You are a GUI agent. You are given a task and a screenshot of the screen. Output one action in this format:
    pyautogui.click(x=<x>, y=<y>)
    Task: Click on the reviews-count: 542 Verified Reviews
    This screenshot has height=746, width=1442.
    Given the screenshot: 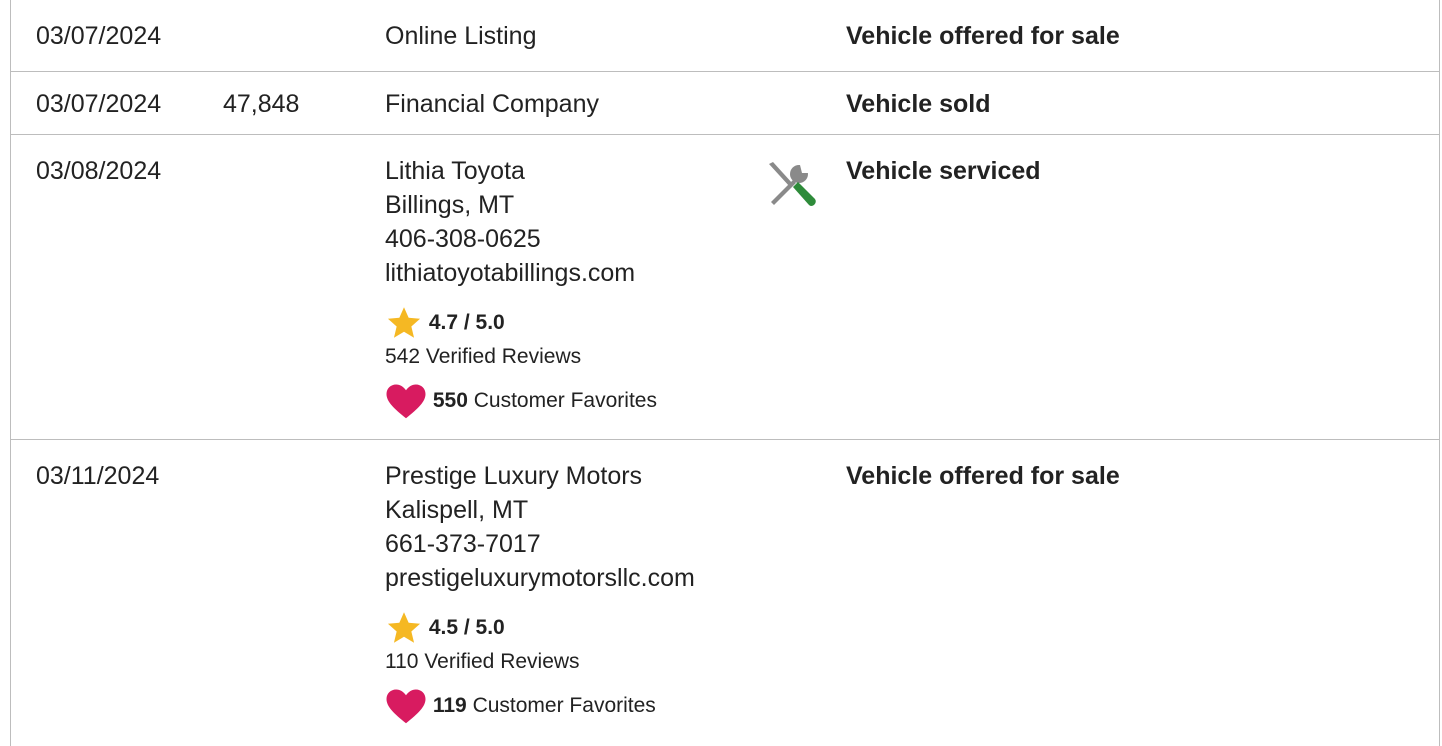 What is the action you would take?
    pyautogui.click(x=483, y=357)
    